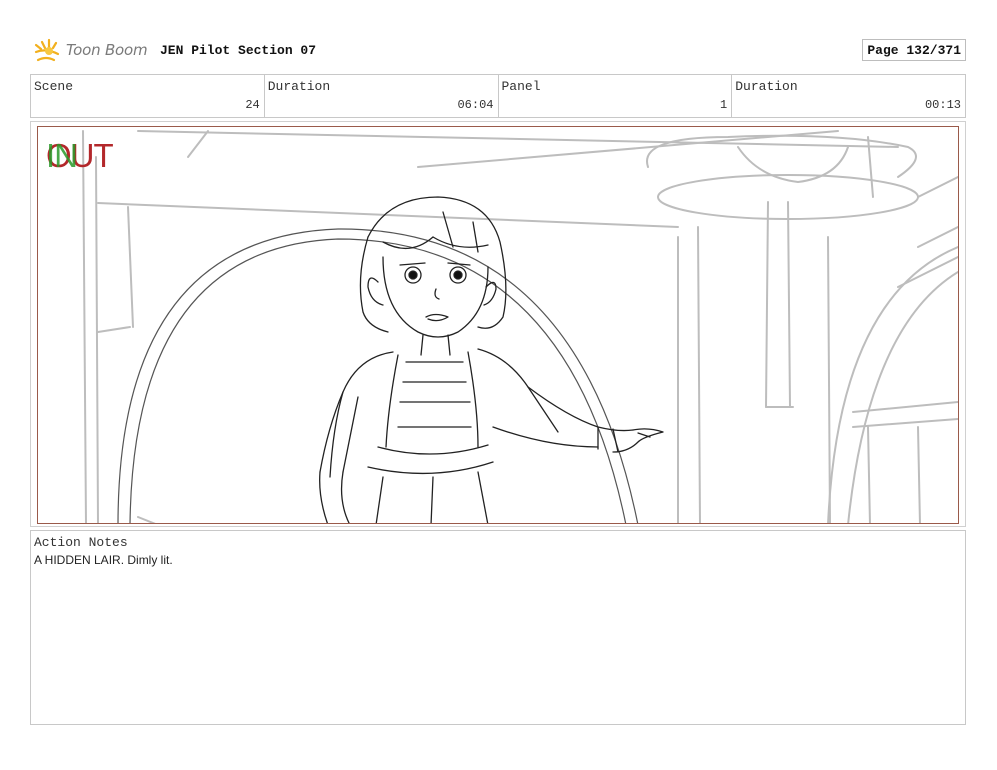 The height and width of the screenshot is (770, 997). I want to click on sun-logo-icon, so click(47, 50).